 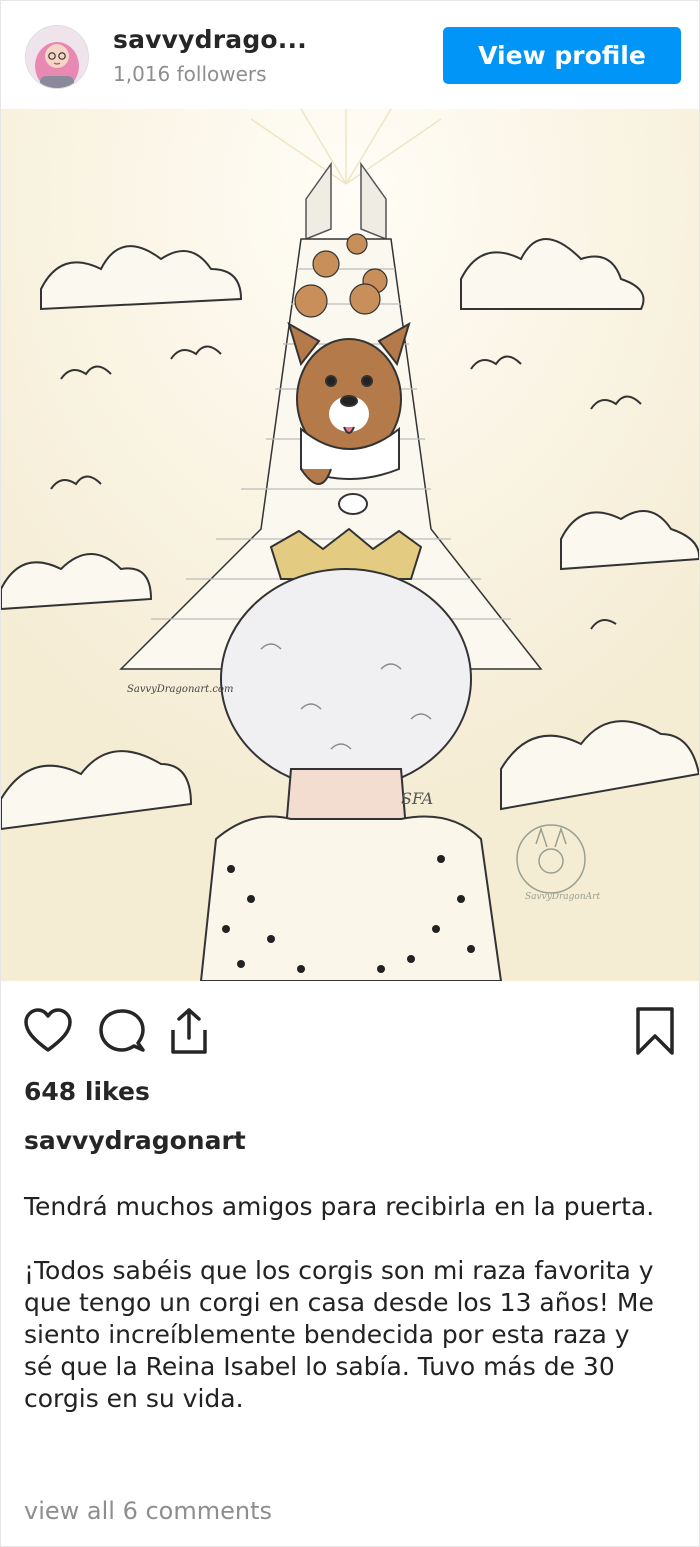 What do you see at coordinates (48, 1033) in the screenshot?
I see `heart-icon` at bounding box center [48, 1033].